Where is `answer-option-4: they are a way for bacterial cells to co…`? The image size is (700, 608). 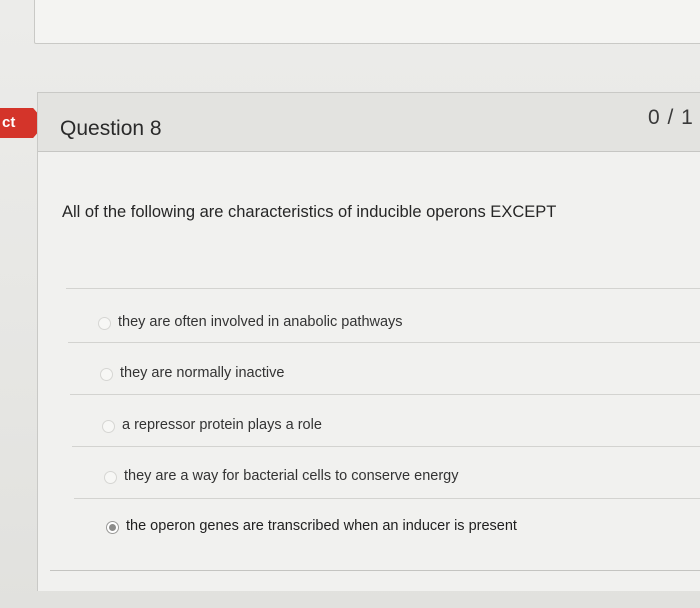 answer-option-4: they are a way for bacterial cells to co… is located at coordinates (358, 481).